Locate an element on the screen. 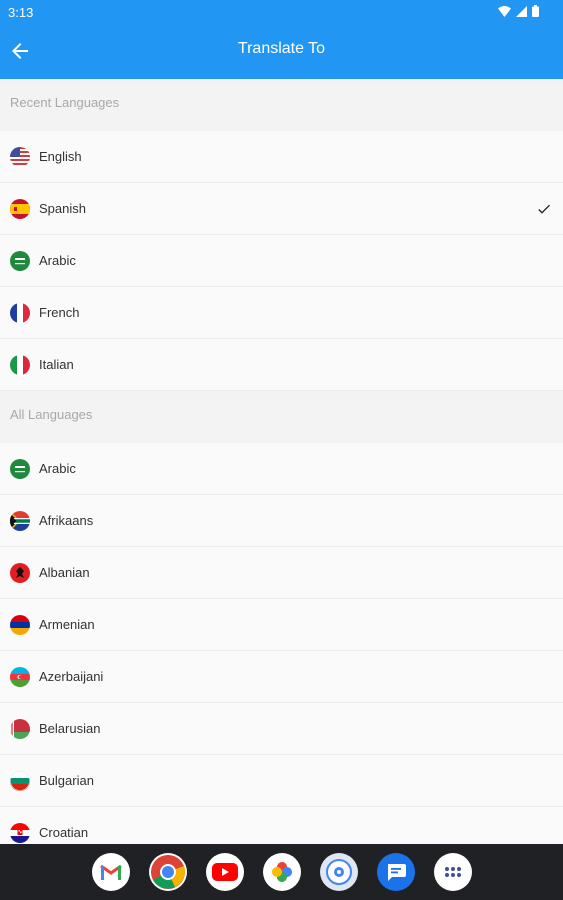 The image size is (563, 900). language-row-croatian: Croatian is located at coordinates (281, 825).